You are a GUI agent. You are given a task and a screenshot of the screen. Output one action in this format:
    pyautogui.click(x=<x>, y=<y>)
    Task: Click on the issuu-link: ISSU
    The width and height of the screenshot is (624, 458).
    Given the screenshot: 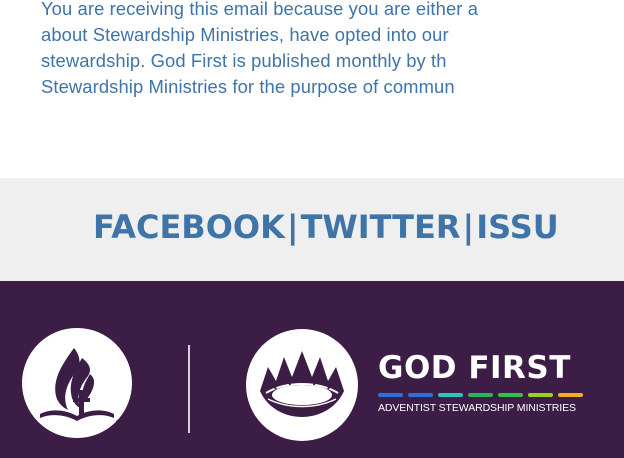 What is the action you would take?
    pyautogui.click(x=517, y=227)
    